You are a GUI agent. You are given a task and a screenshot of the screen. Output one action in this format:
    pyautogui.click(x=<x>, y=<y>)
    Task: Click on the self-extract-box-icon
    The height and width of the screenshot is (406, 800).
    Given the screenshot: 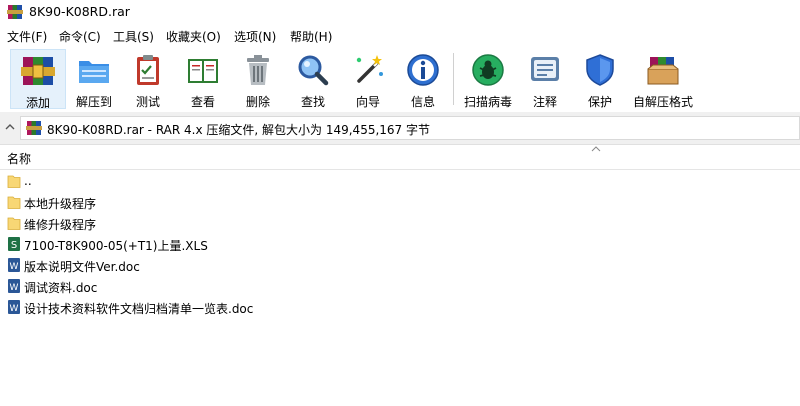 What is the action you would take?
    pyautogui.click(x=663, y=71)
    